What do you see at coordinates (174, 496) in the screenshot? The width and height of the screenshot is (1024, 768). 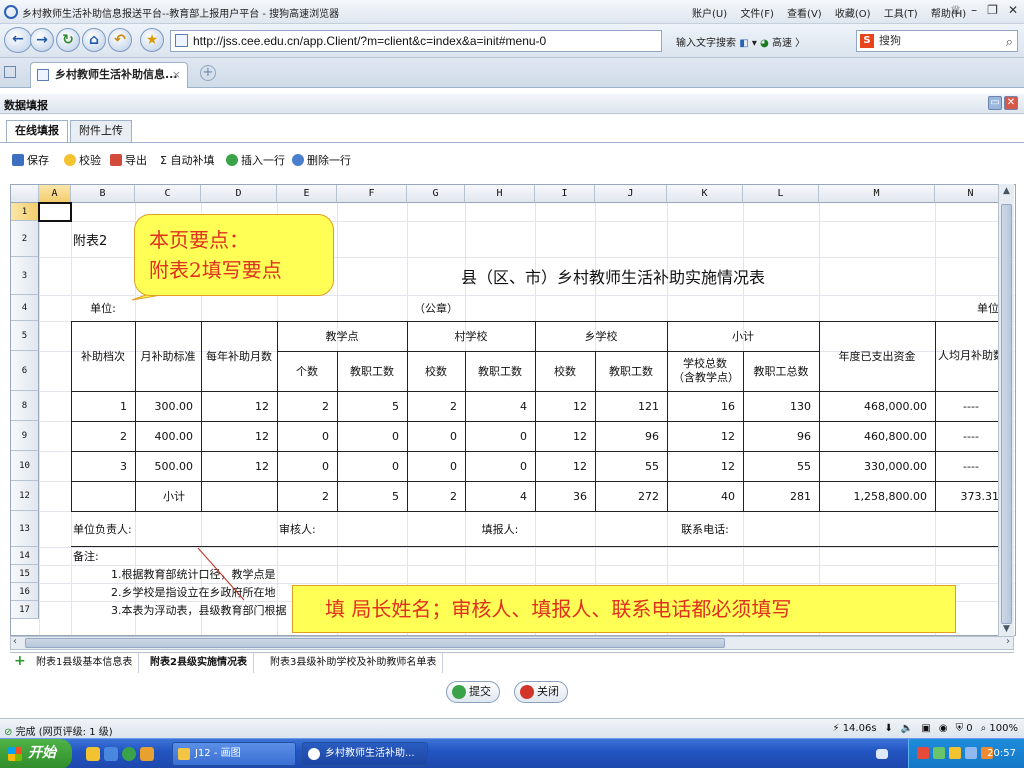 I see `subtotal-label: 小计` at bounding box center [174, 496].